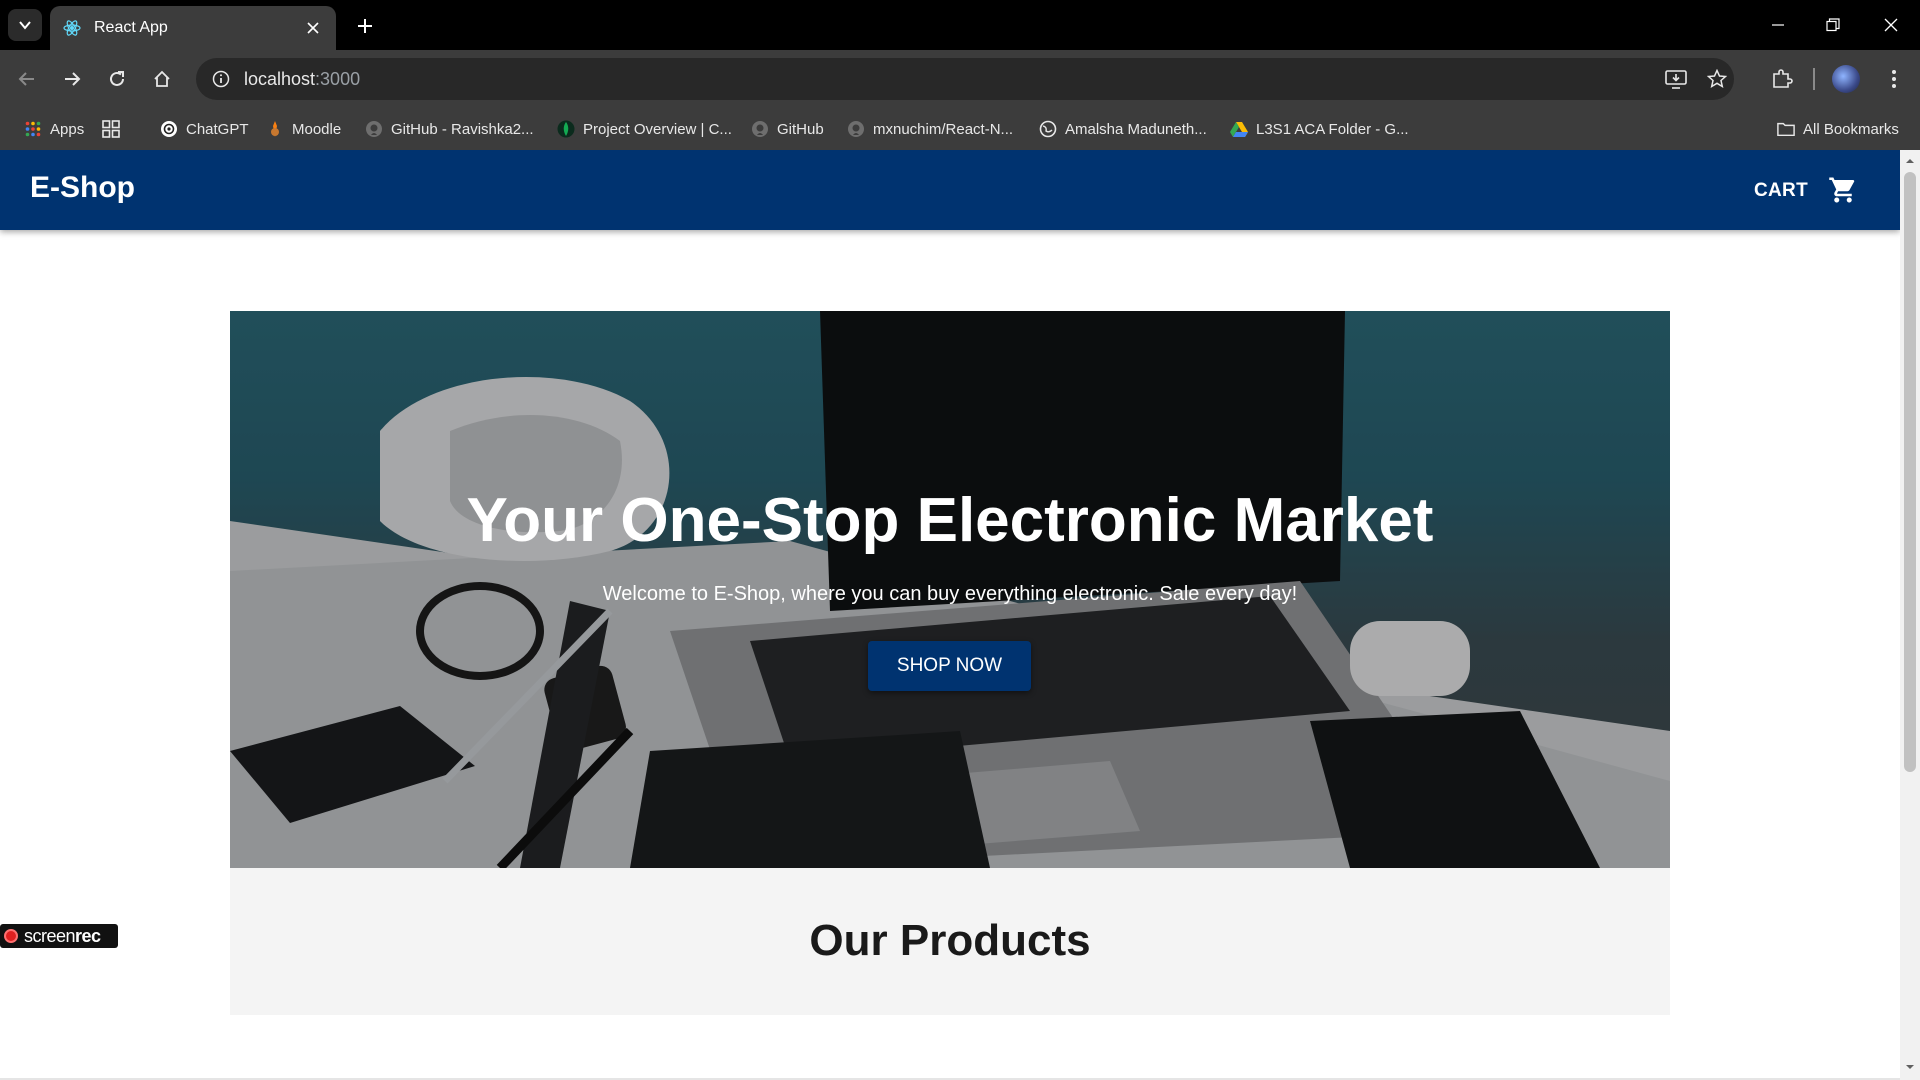  I want to click on tab-search-button, so click(25, 25).